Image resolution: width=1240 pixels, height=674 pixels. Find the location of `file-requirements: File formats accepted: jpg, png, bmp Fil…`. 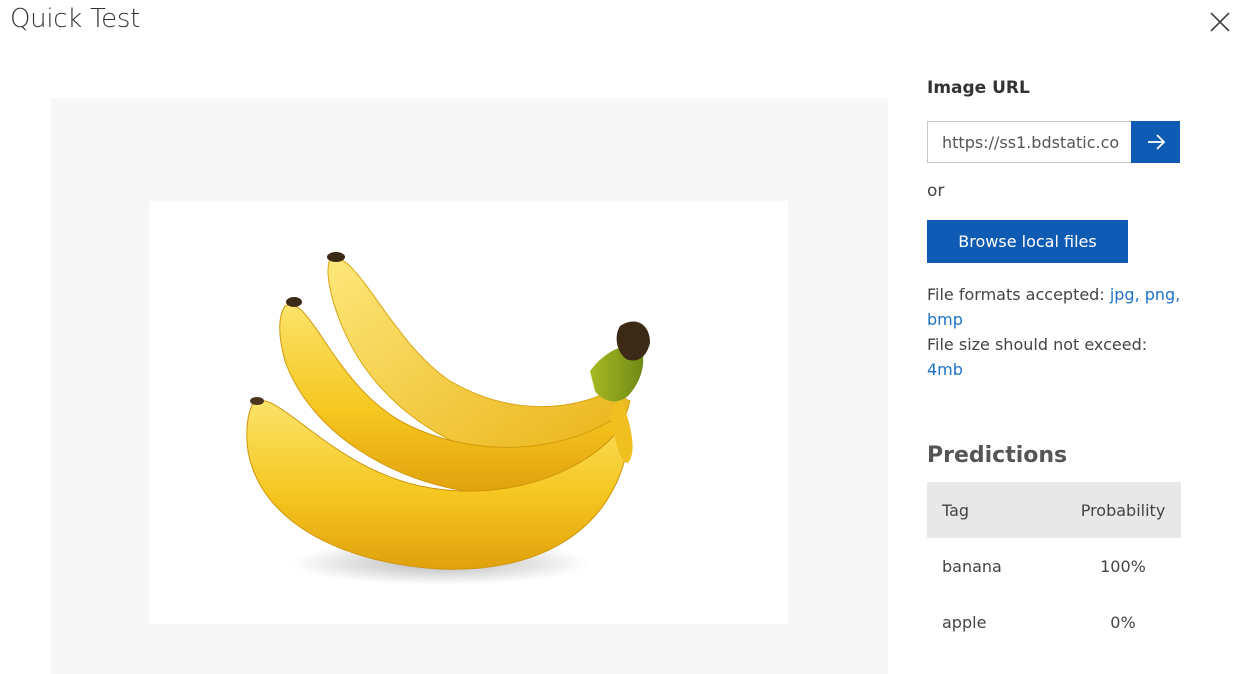

file-requirements: File formats accepted: jpg, png, bmp Fil… is located at coordinates (1055, 332).